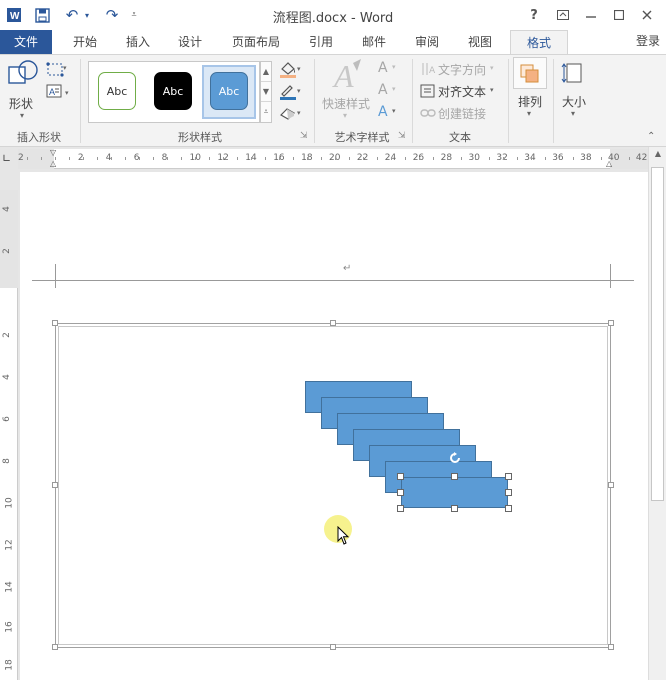  I want to click on tab-review: 审阅, so click(427, 42).